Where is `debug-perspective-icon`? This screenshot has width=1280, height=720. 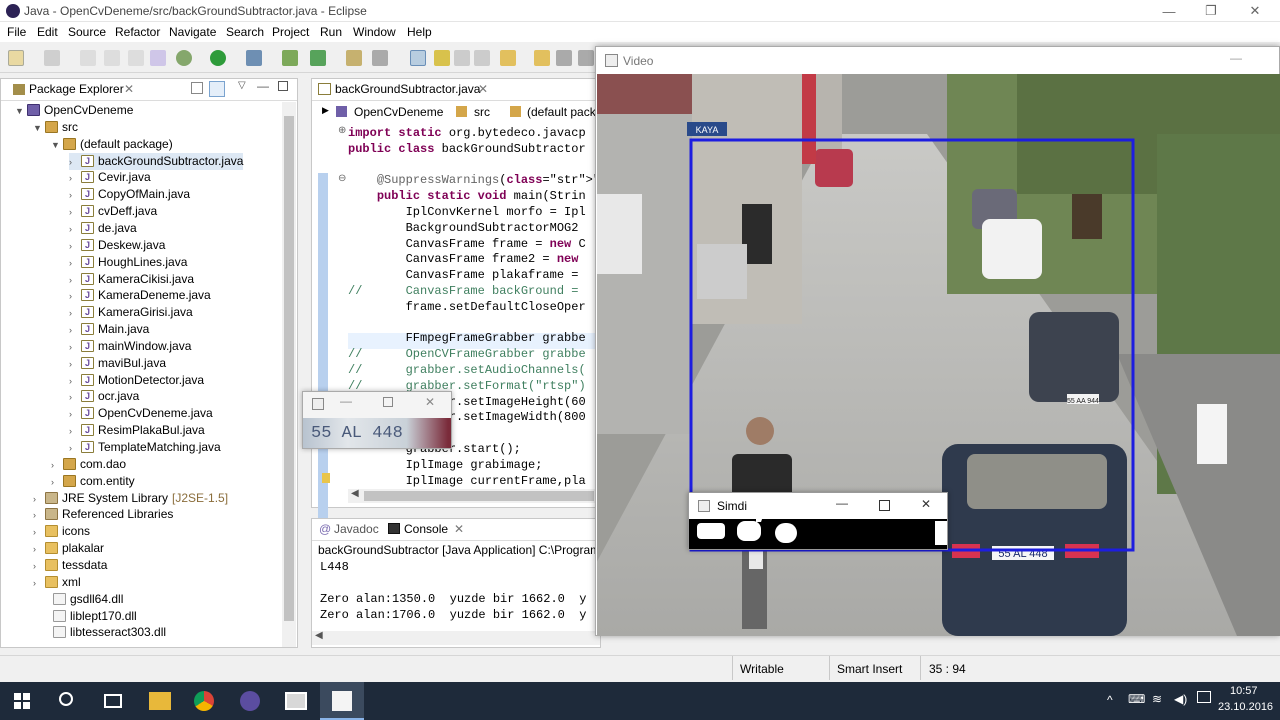 debug-perspective-icon is located at coordinates (158, 58).